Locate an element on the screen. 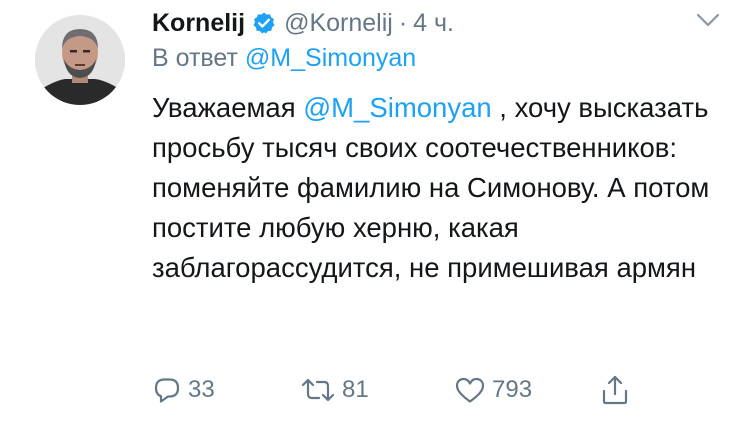 The width and height of the screenshot is (750, 429). avatar-photo is located at coordinates (80, 60).